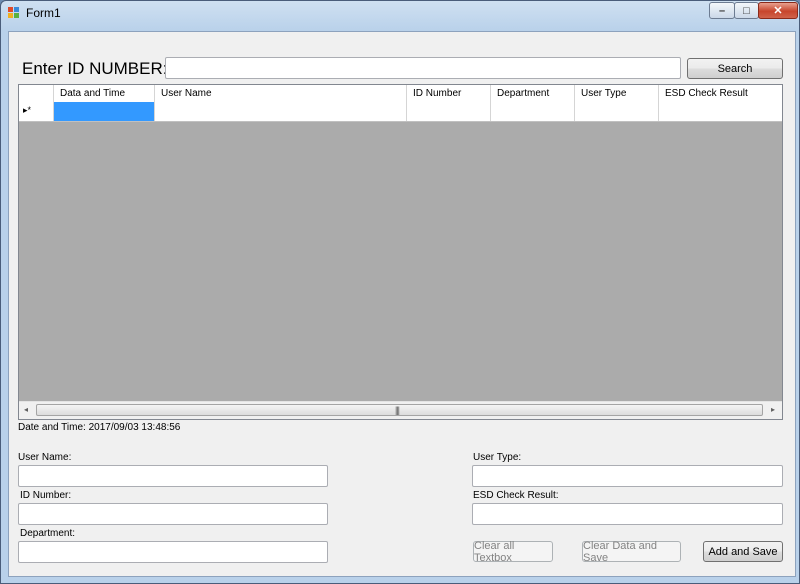 Image resolution: width=800 pixels, height=584 pixels. What do you see at coordinates (533, 93) in the screenshot?
I see `column-header-department: Department` at bounding box center [533, 93].